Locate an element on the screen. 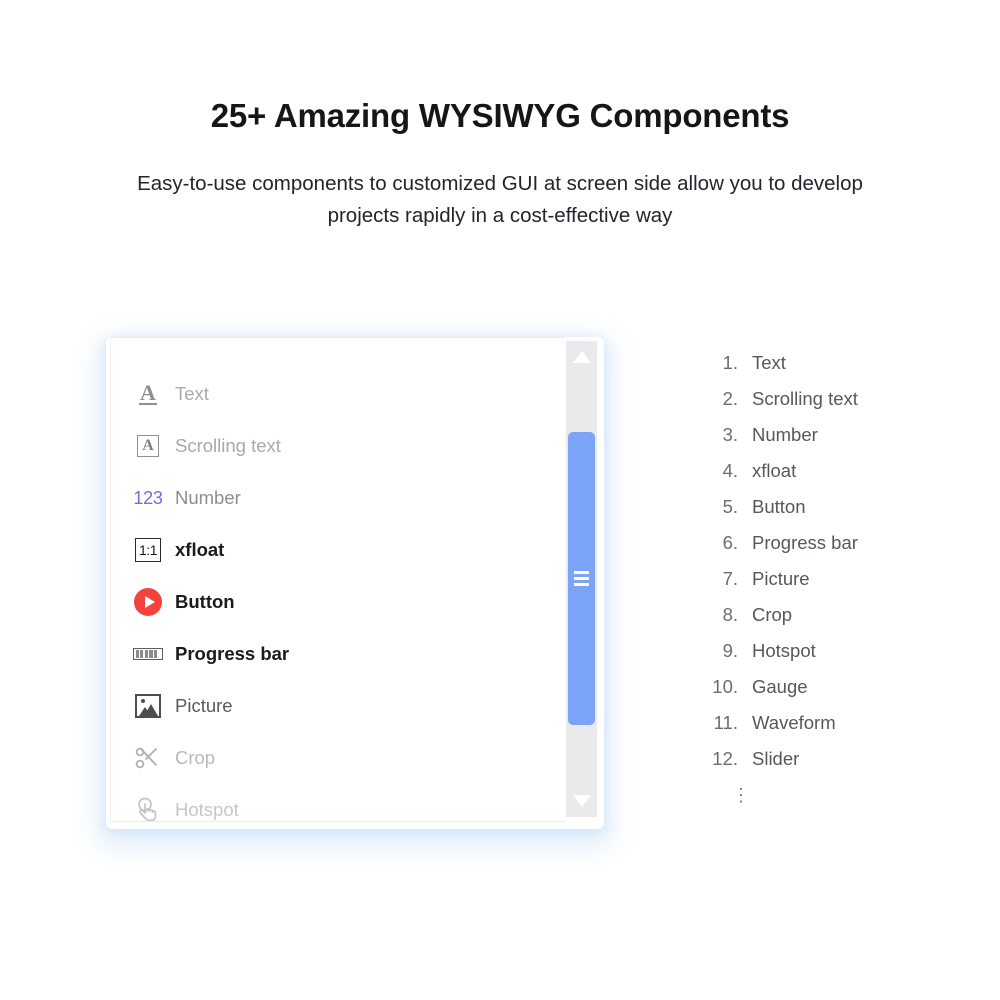  xfloat-ratio-1-1-icon: 1:1 is located at coordinates (148, 550).